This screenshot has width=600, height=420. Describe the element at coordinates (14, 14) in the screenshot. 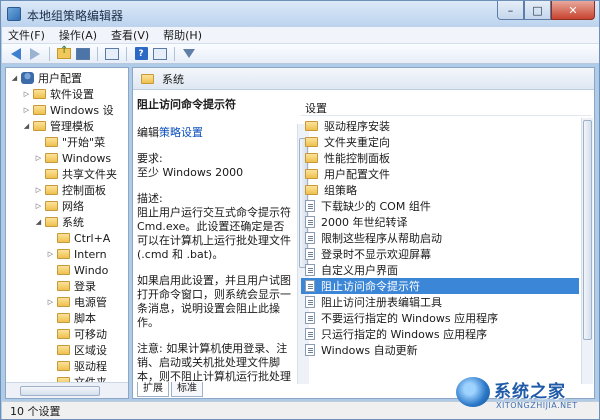

I see `app-icon` at that location.